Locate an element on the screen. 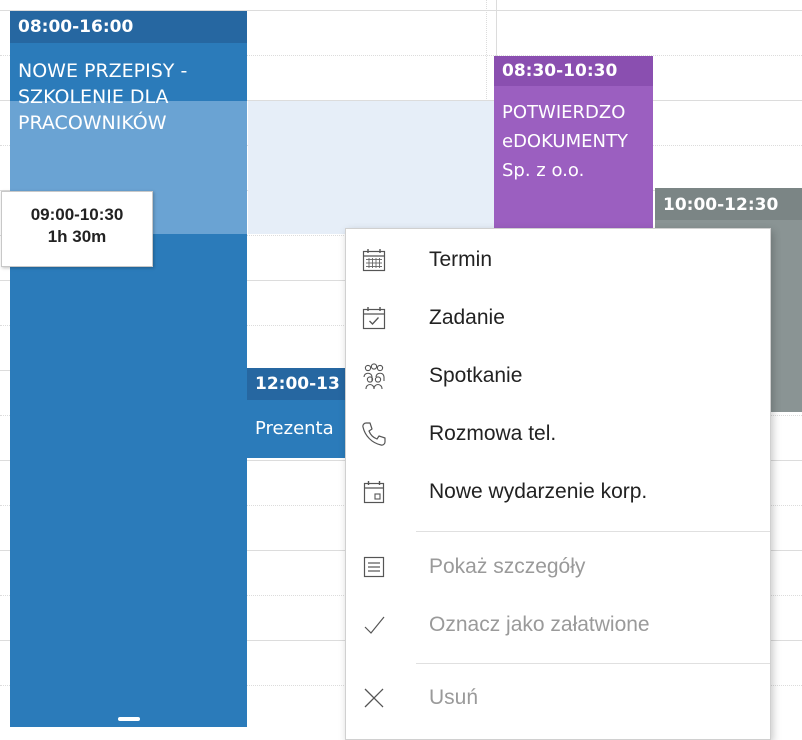 This screenshot has width=802, height=740. phone-icon is located at coordinates (374, 434).